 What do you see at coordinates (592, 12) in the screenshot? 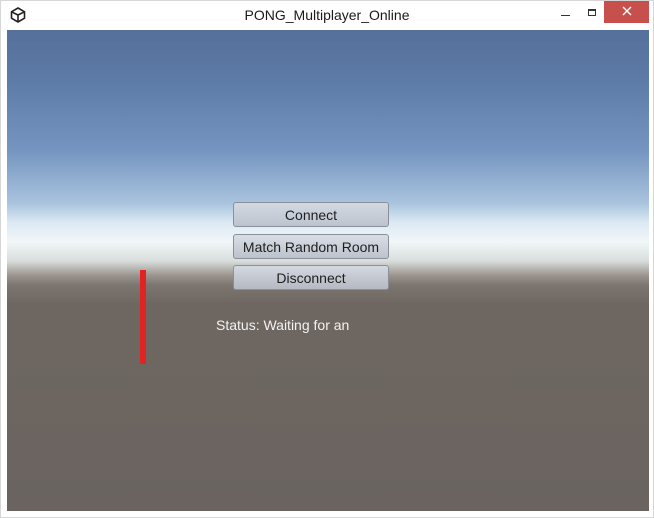
I see `maximize-icon` at bounding box center [592, 12].